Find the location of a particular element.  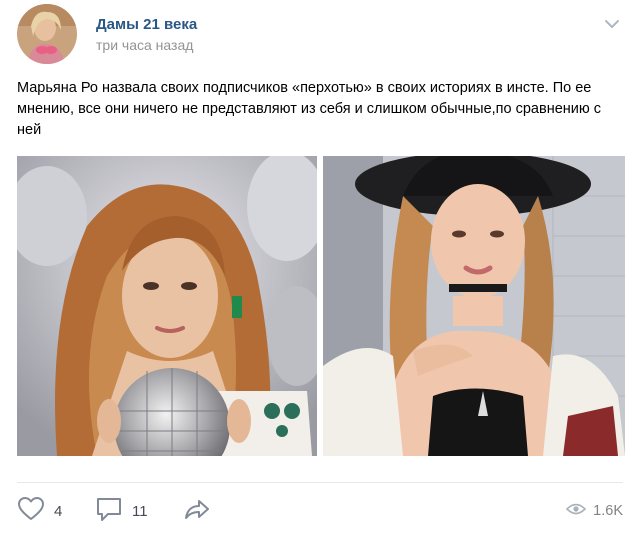

post-time: три часа назад is located at coordinates (144, 45).